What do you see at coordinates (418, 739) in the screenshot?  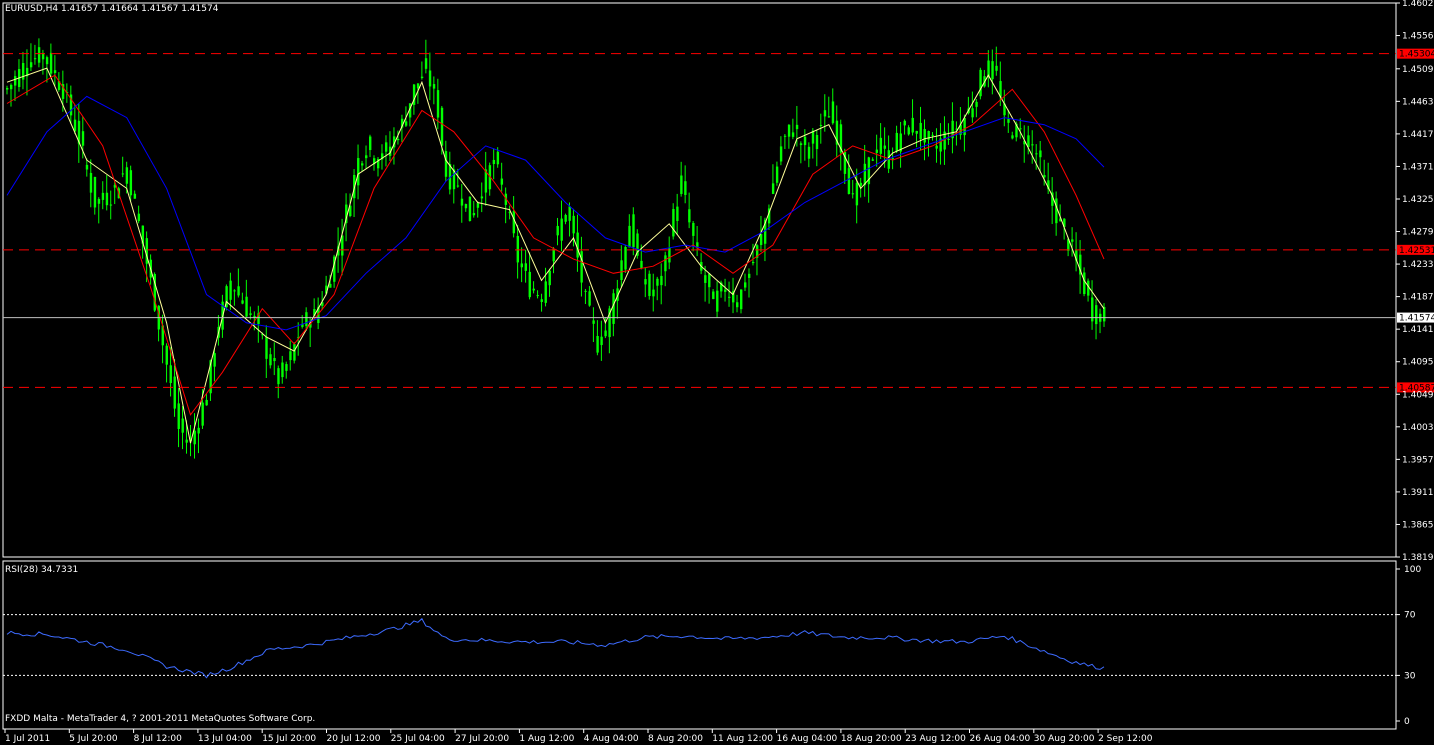 I see `time-axis-label: 25 Jul 04:00` at bounding box center [418, 739].